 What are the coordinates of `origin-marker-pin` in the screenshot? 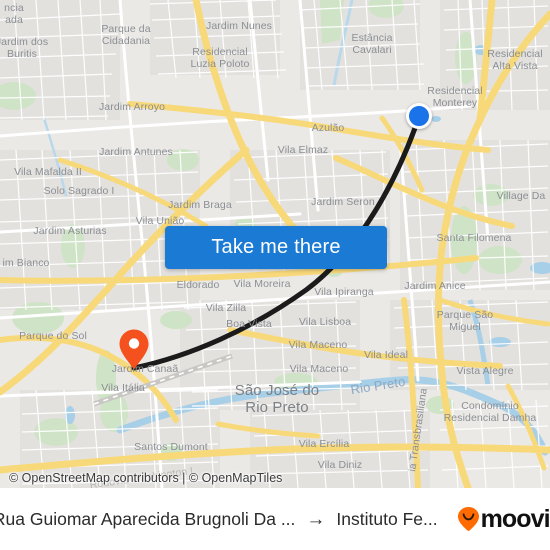 It's located at (134, 349).